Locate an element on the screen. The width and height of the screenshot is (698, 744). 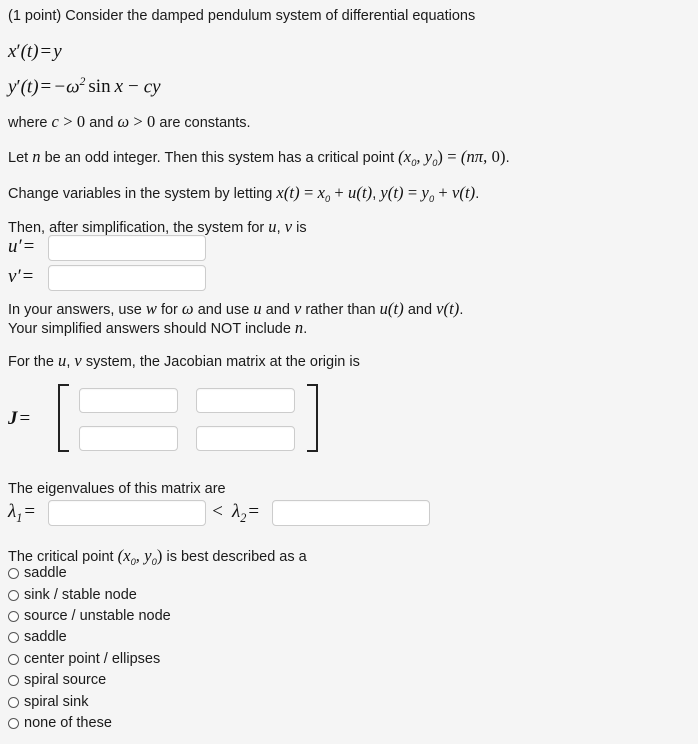
lambda1-input is located at coordinates (127, 513).